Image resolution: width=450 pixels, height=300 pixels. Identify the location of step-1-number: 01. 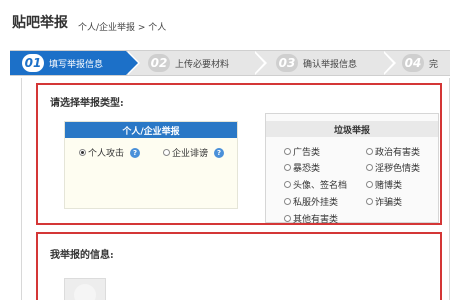
(33, 63).